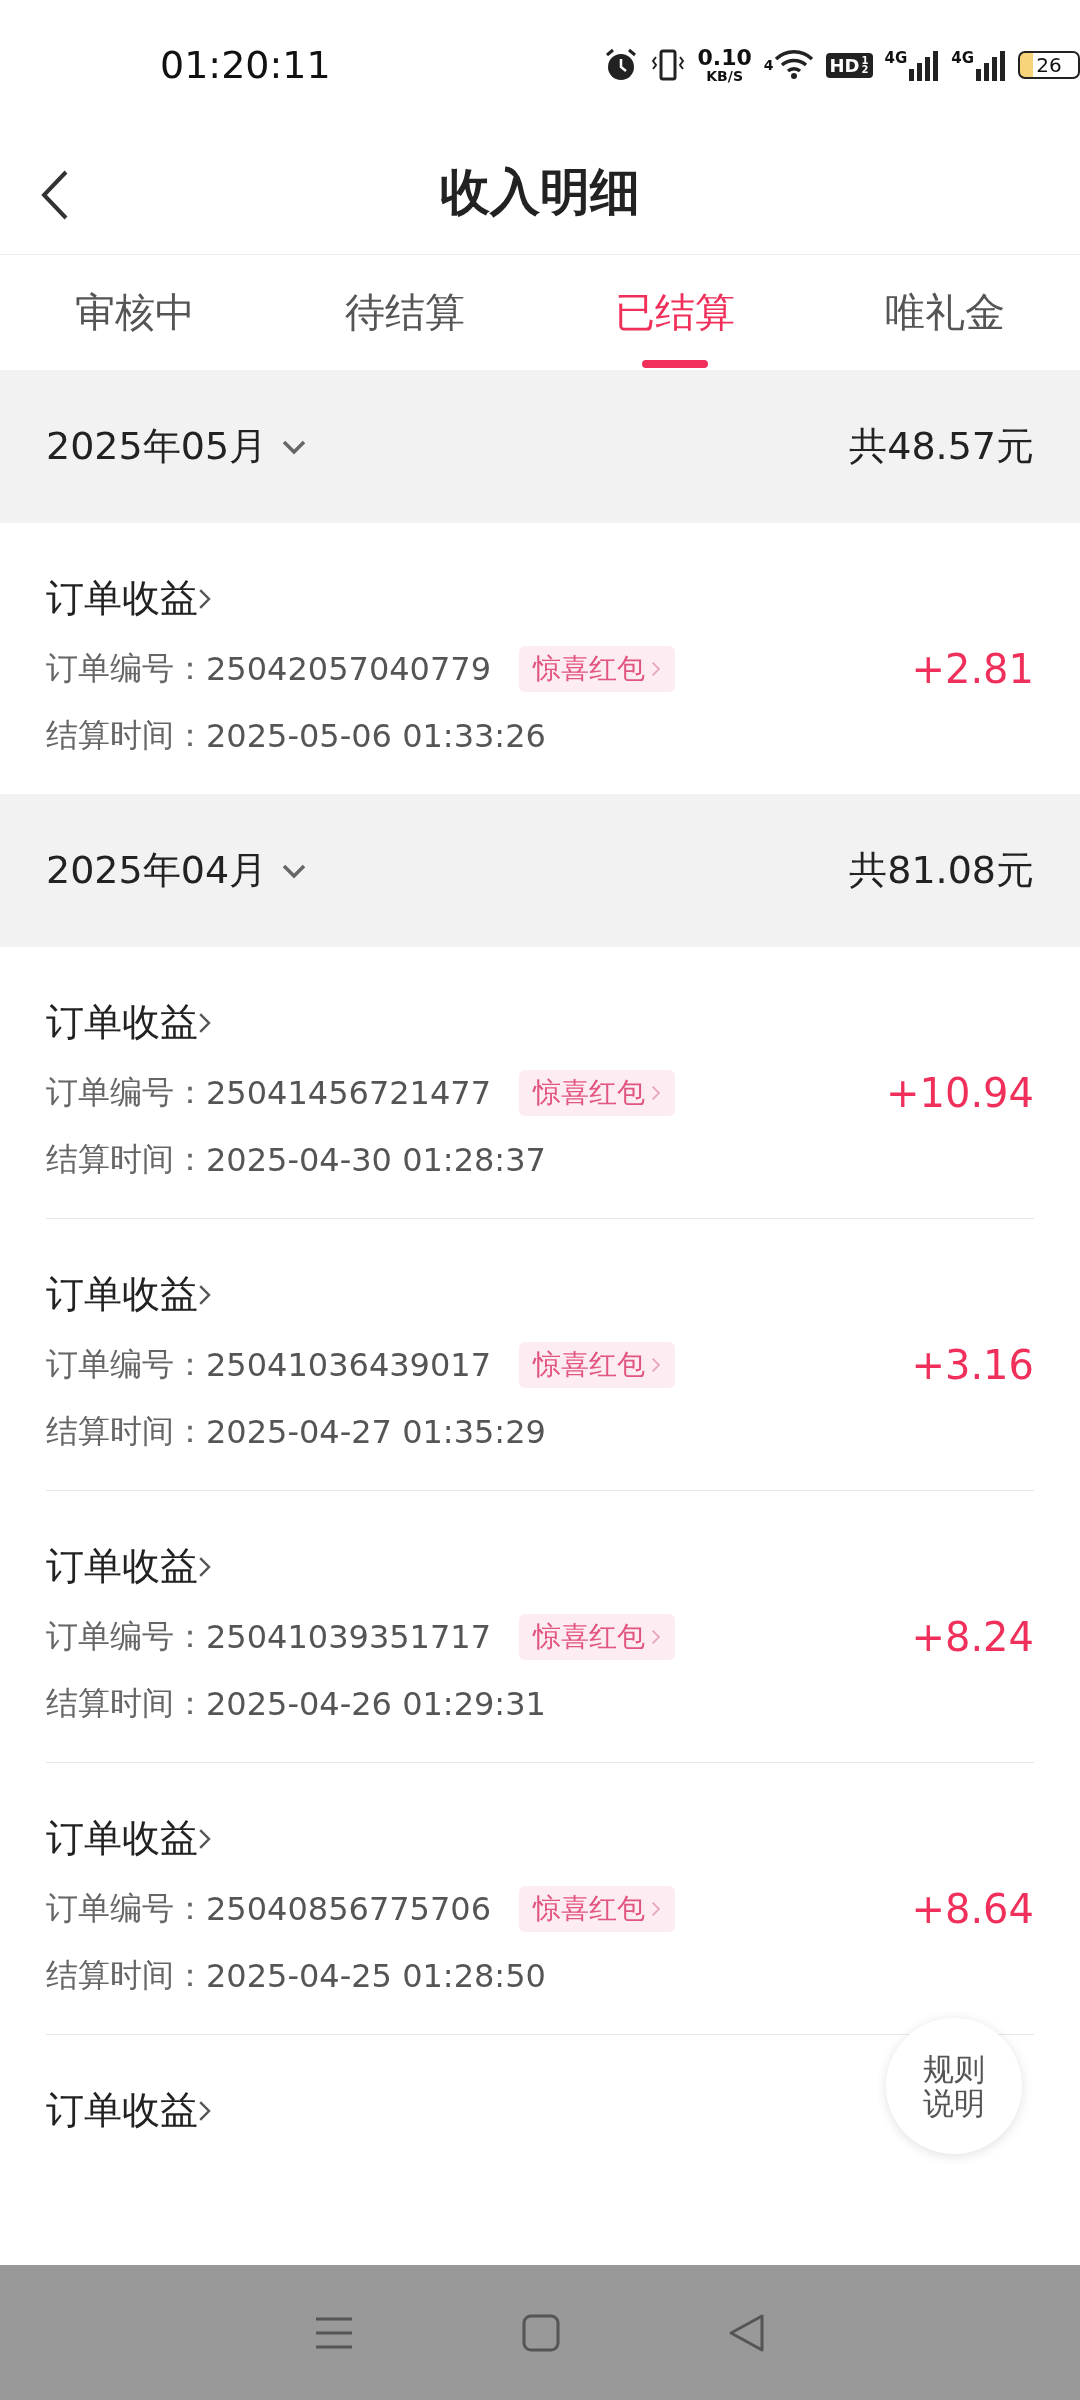  Describe the element at coordinates (675, 312) in the screenshot. I see `tab: 已结算` at that location.